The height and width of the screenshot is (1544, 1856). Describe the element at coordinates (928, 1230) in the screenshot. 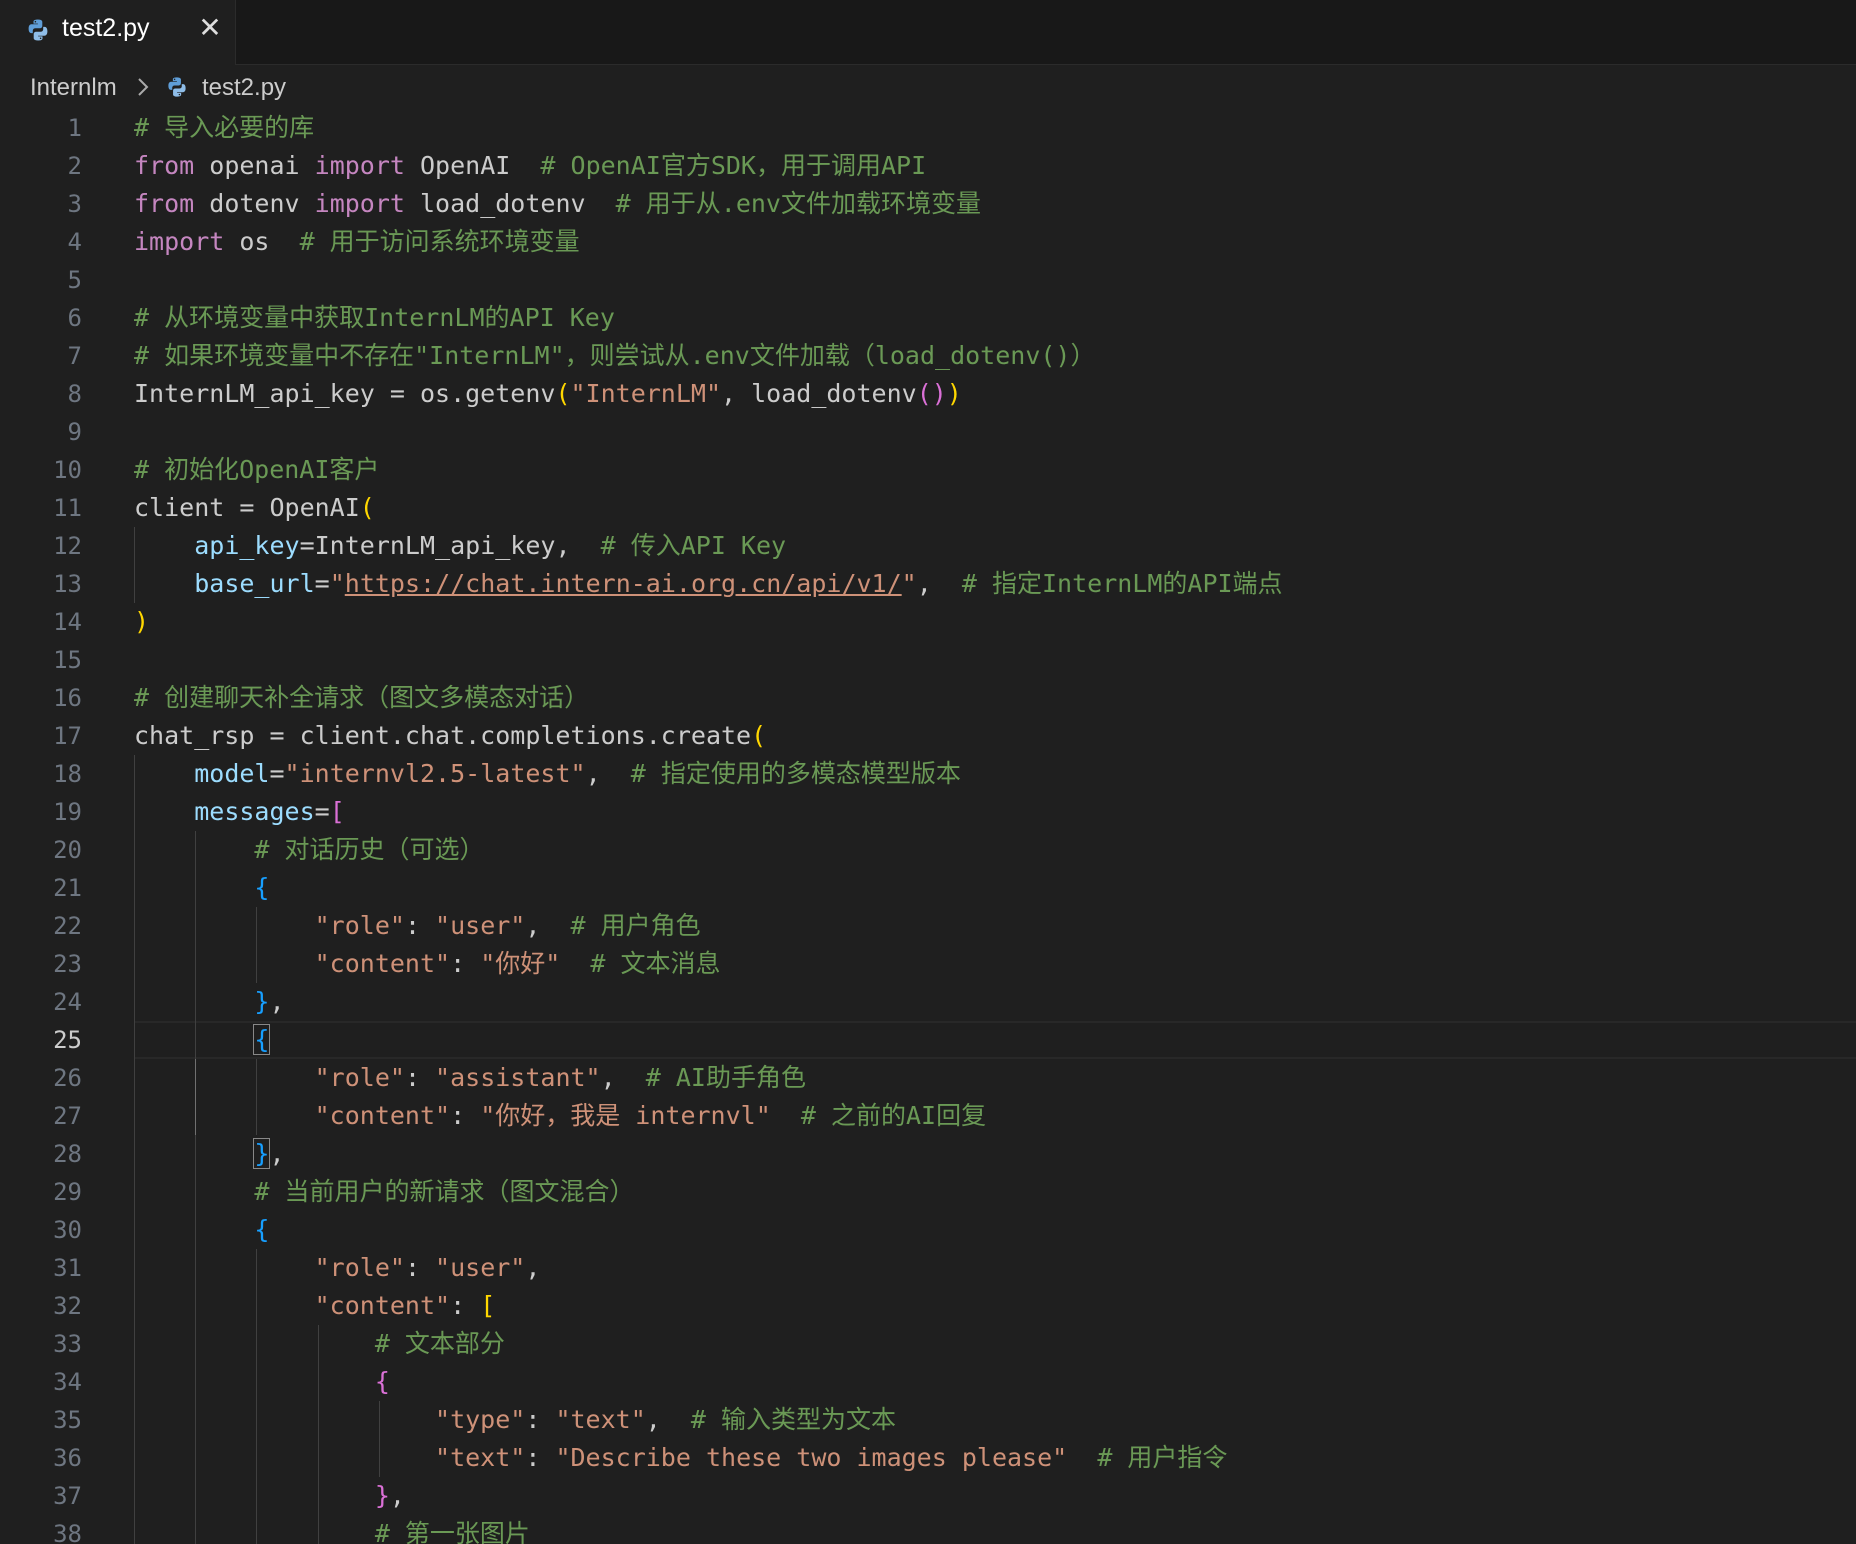

I see `code-line: 30 {` at that location.